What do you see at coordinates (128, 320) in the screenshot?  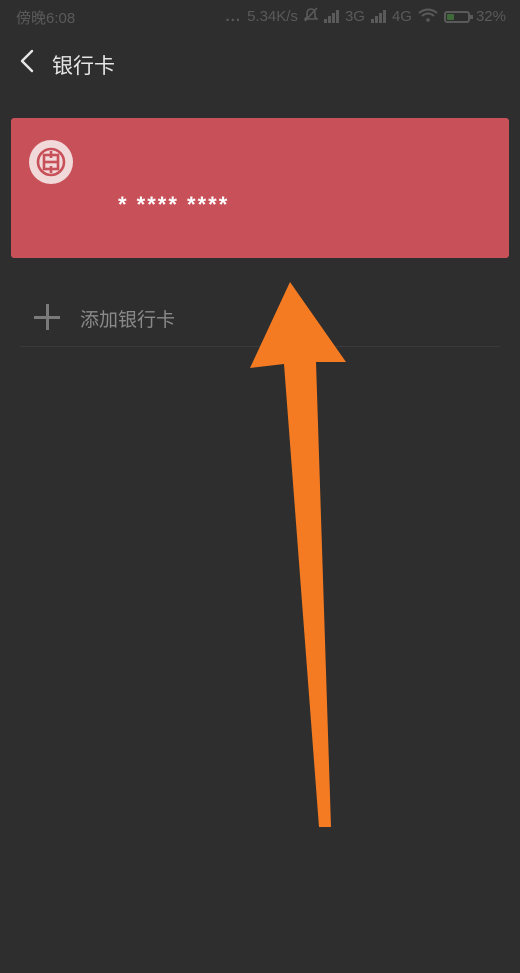 I see `add-bank-card-label: 添加银行卡` at bounding box center [128, 320].